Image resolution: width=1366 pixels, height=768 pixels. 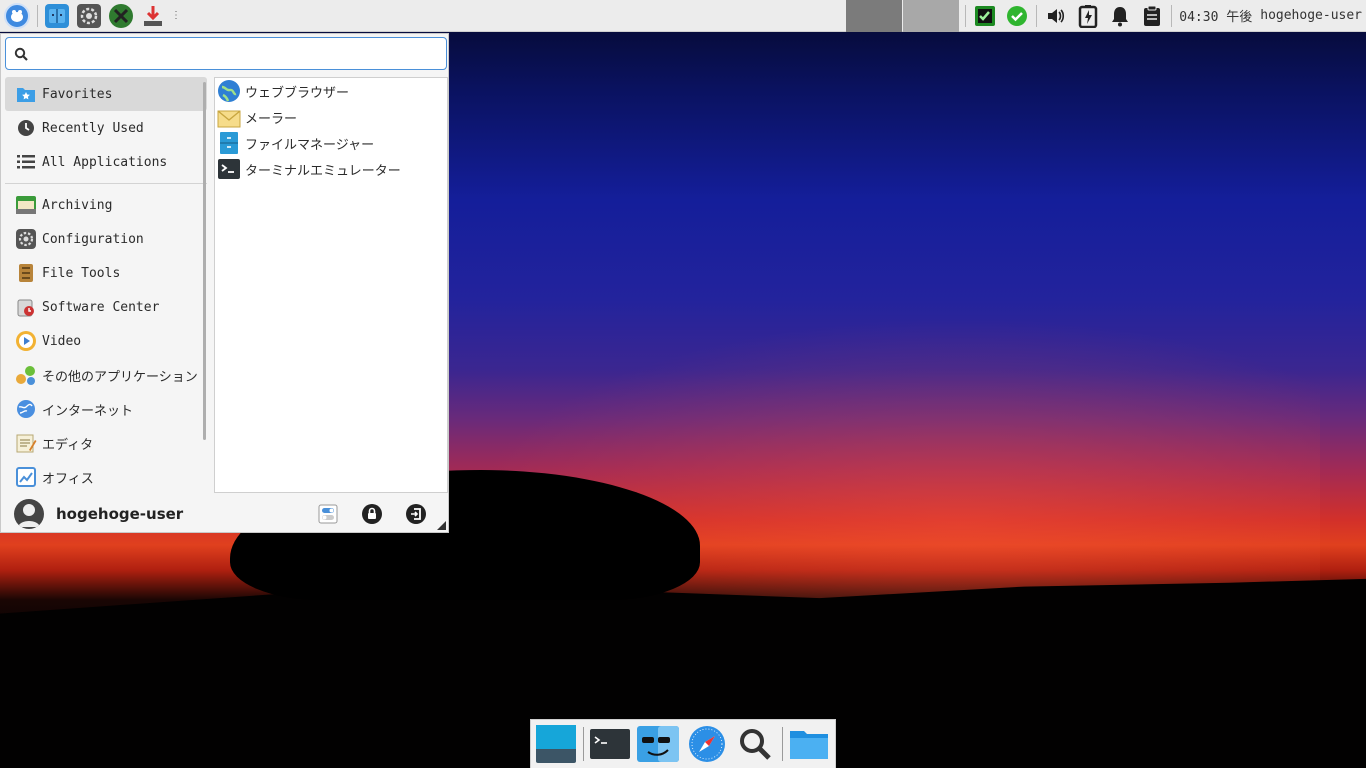 I want to click on checkbox-icon, so click(x=985, y=15).